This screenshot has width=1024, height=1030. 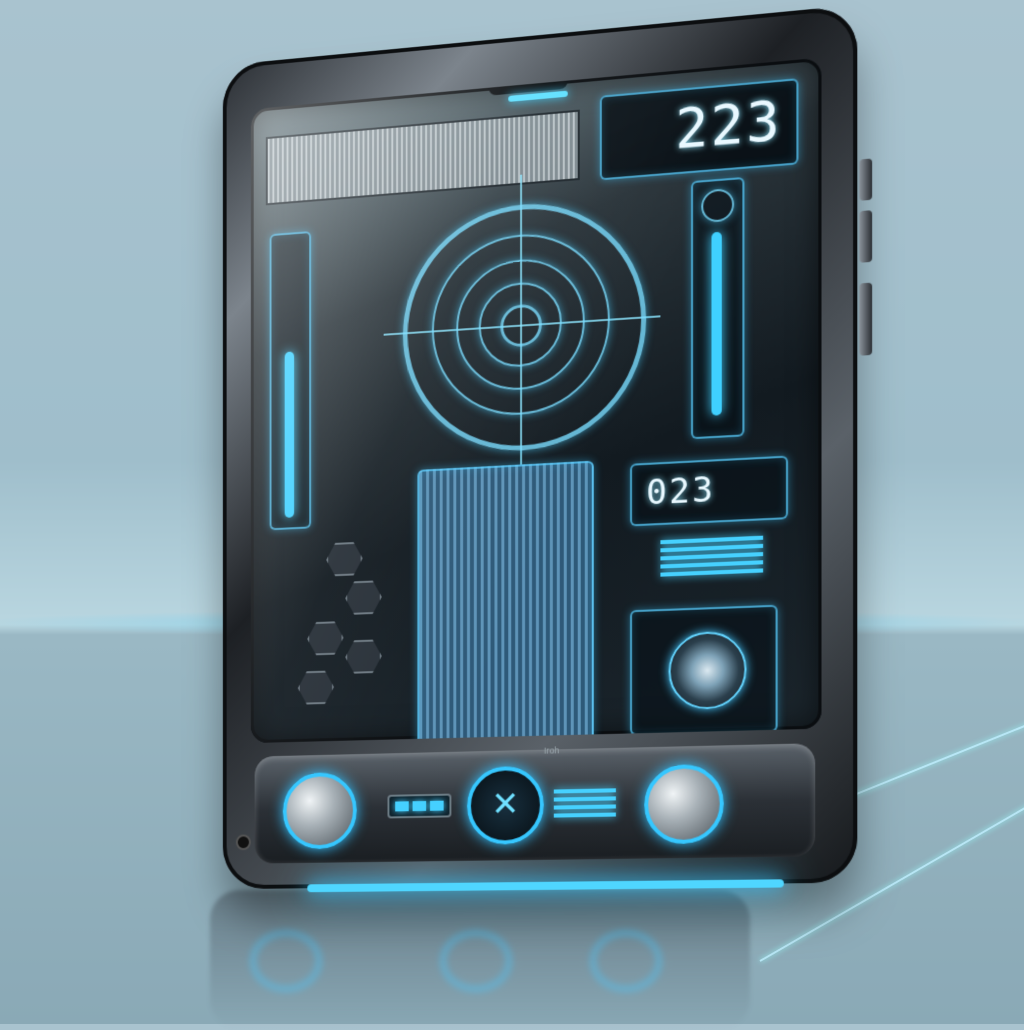 I want to click on control-strip: ✕ Iroh, so click(x=535, y=803).